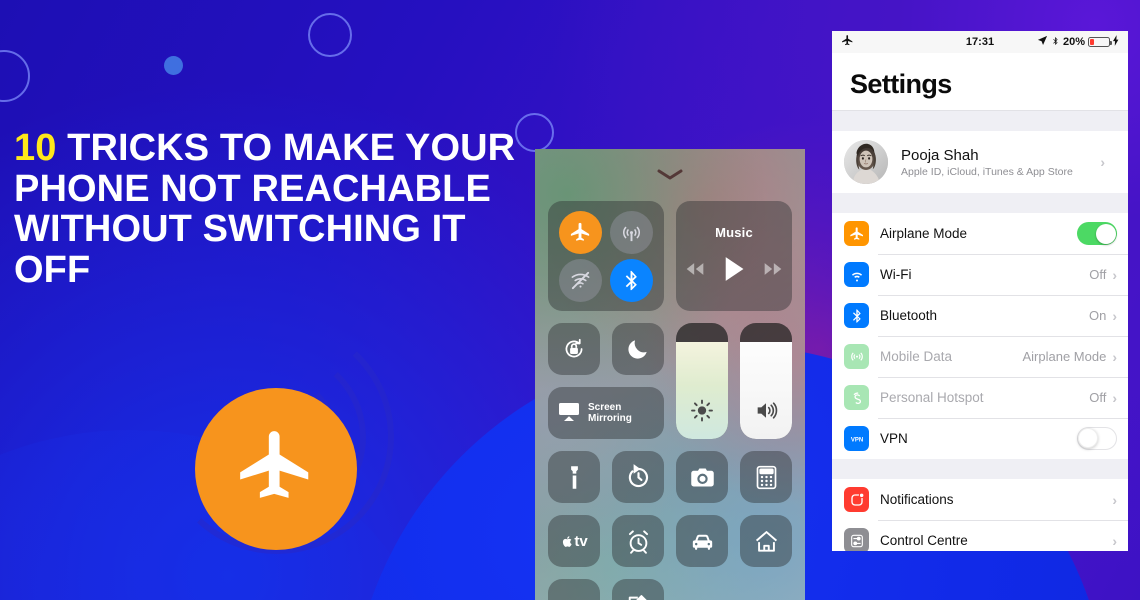 The image size is (1140, 600). I want to click on settings-row-value: On, so click(1097, 315).